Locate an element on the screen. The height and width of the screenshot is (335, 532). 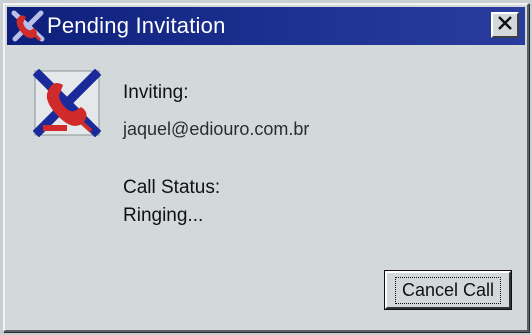
crossed-phone-icon is located at coordinates (28, 26).